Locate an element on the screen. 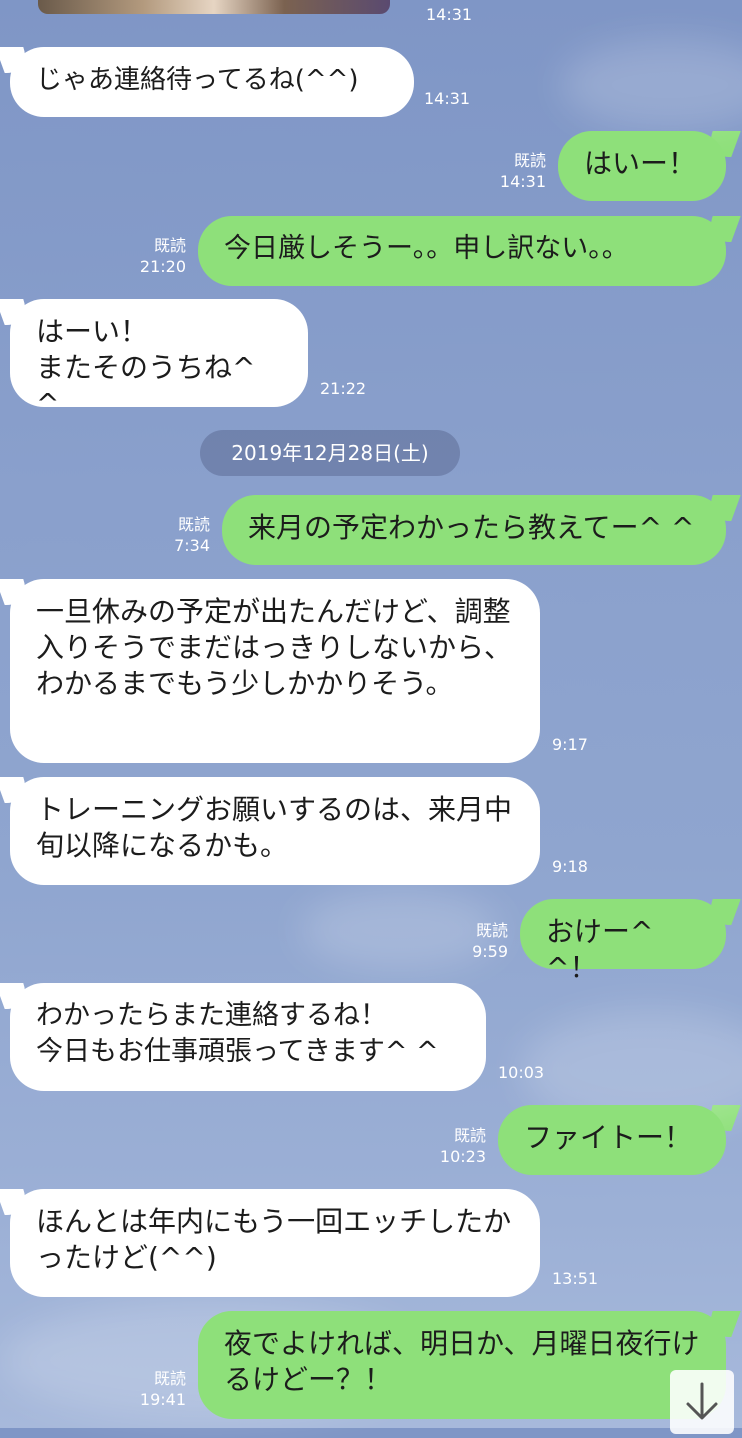 The width and height of the screenshot is (742, 1438). arrow-down-icon is located at coordinates (702, 1401).